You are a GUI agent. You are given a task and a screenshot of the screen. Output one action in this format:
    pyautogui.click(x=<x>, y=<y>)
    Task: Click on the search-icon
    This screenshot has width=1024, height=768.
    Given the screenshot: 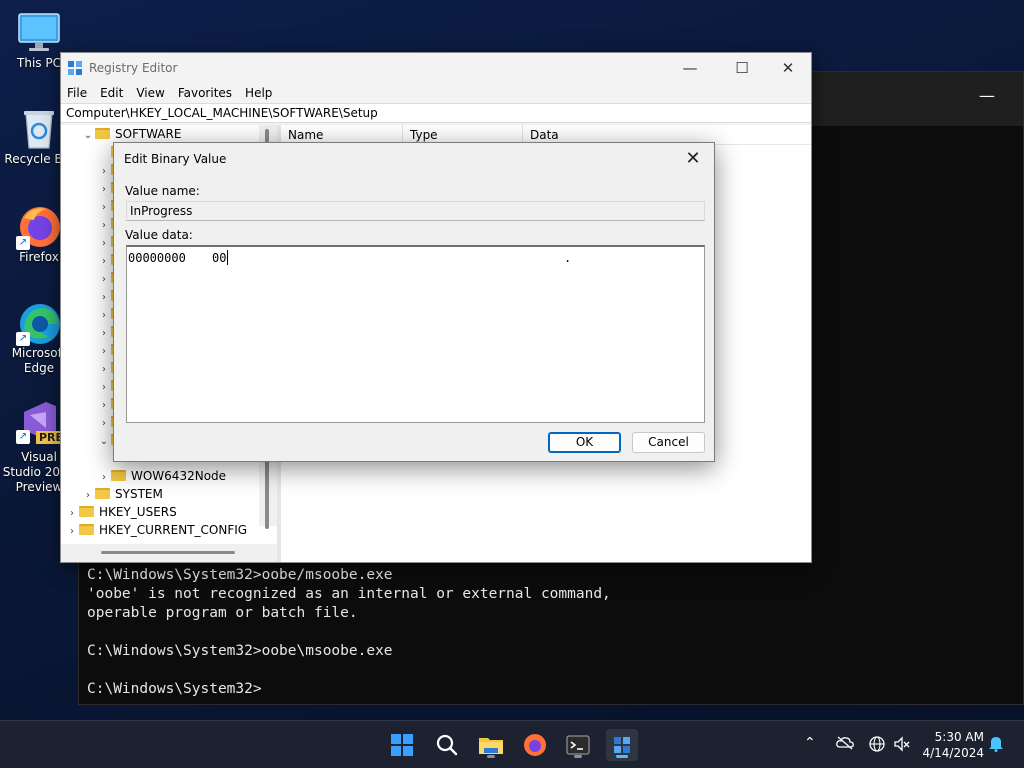 What is the action you would take?
    pyautogui.click(x=447, y=745)
    